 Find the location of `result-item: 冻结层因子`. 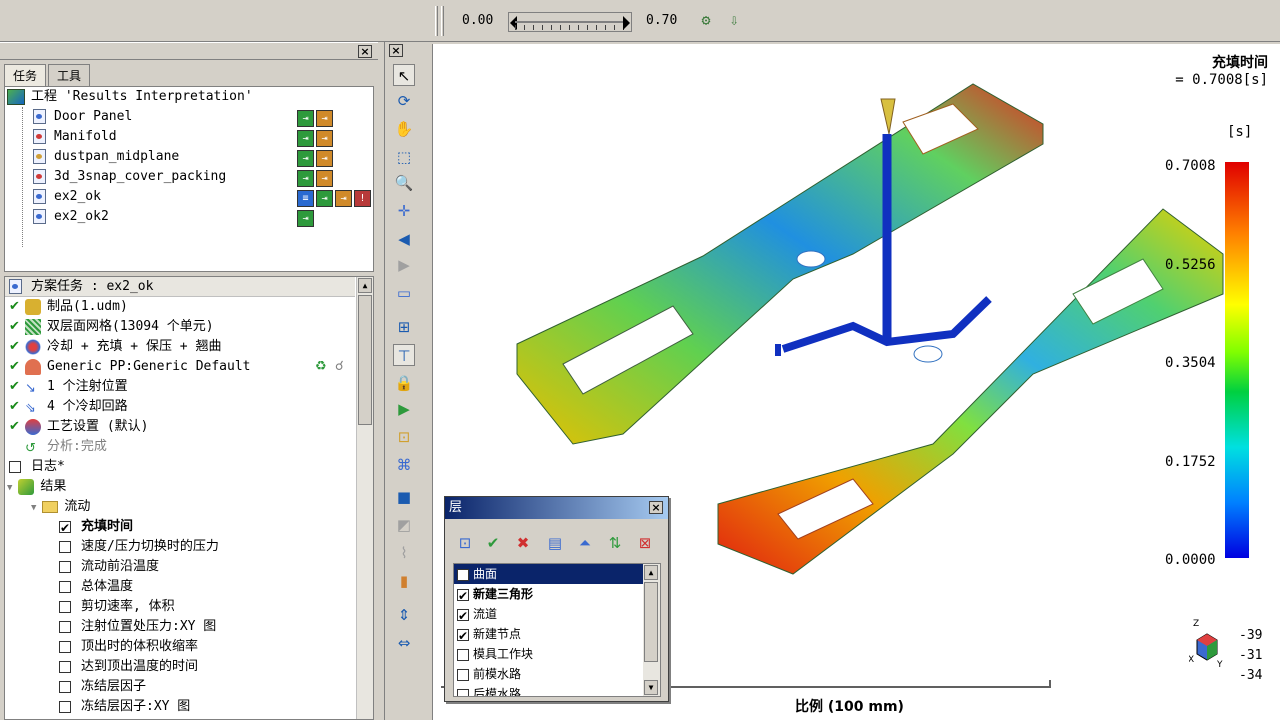

result-item: 冻结层因子 is located at coordinates (102, 687).